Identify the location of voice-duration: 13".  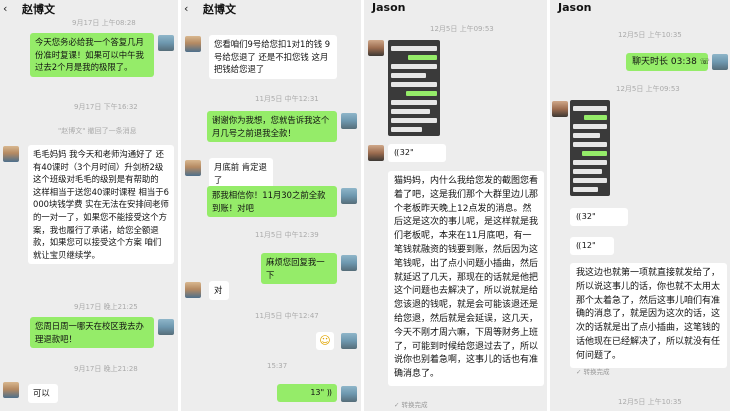
(317, 392).